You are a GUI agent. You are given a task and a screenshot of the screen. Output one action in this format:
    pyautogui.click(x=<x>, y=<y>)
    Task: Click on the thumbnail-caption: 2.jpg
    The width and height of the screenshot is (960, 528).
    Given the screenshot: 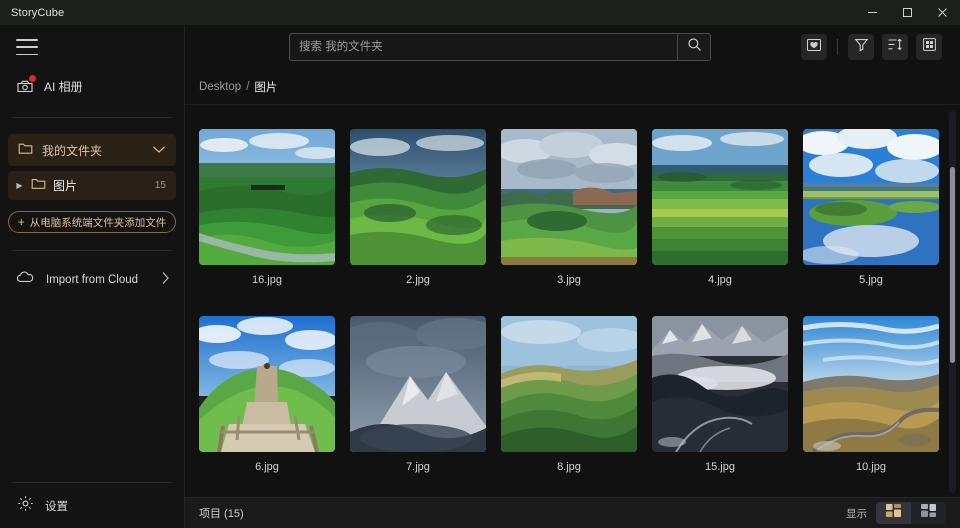 What is the action you would take?
    pyautogui.click(x=418, y=280)
    